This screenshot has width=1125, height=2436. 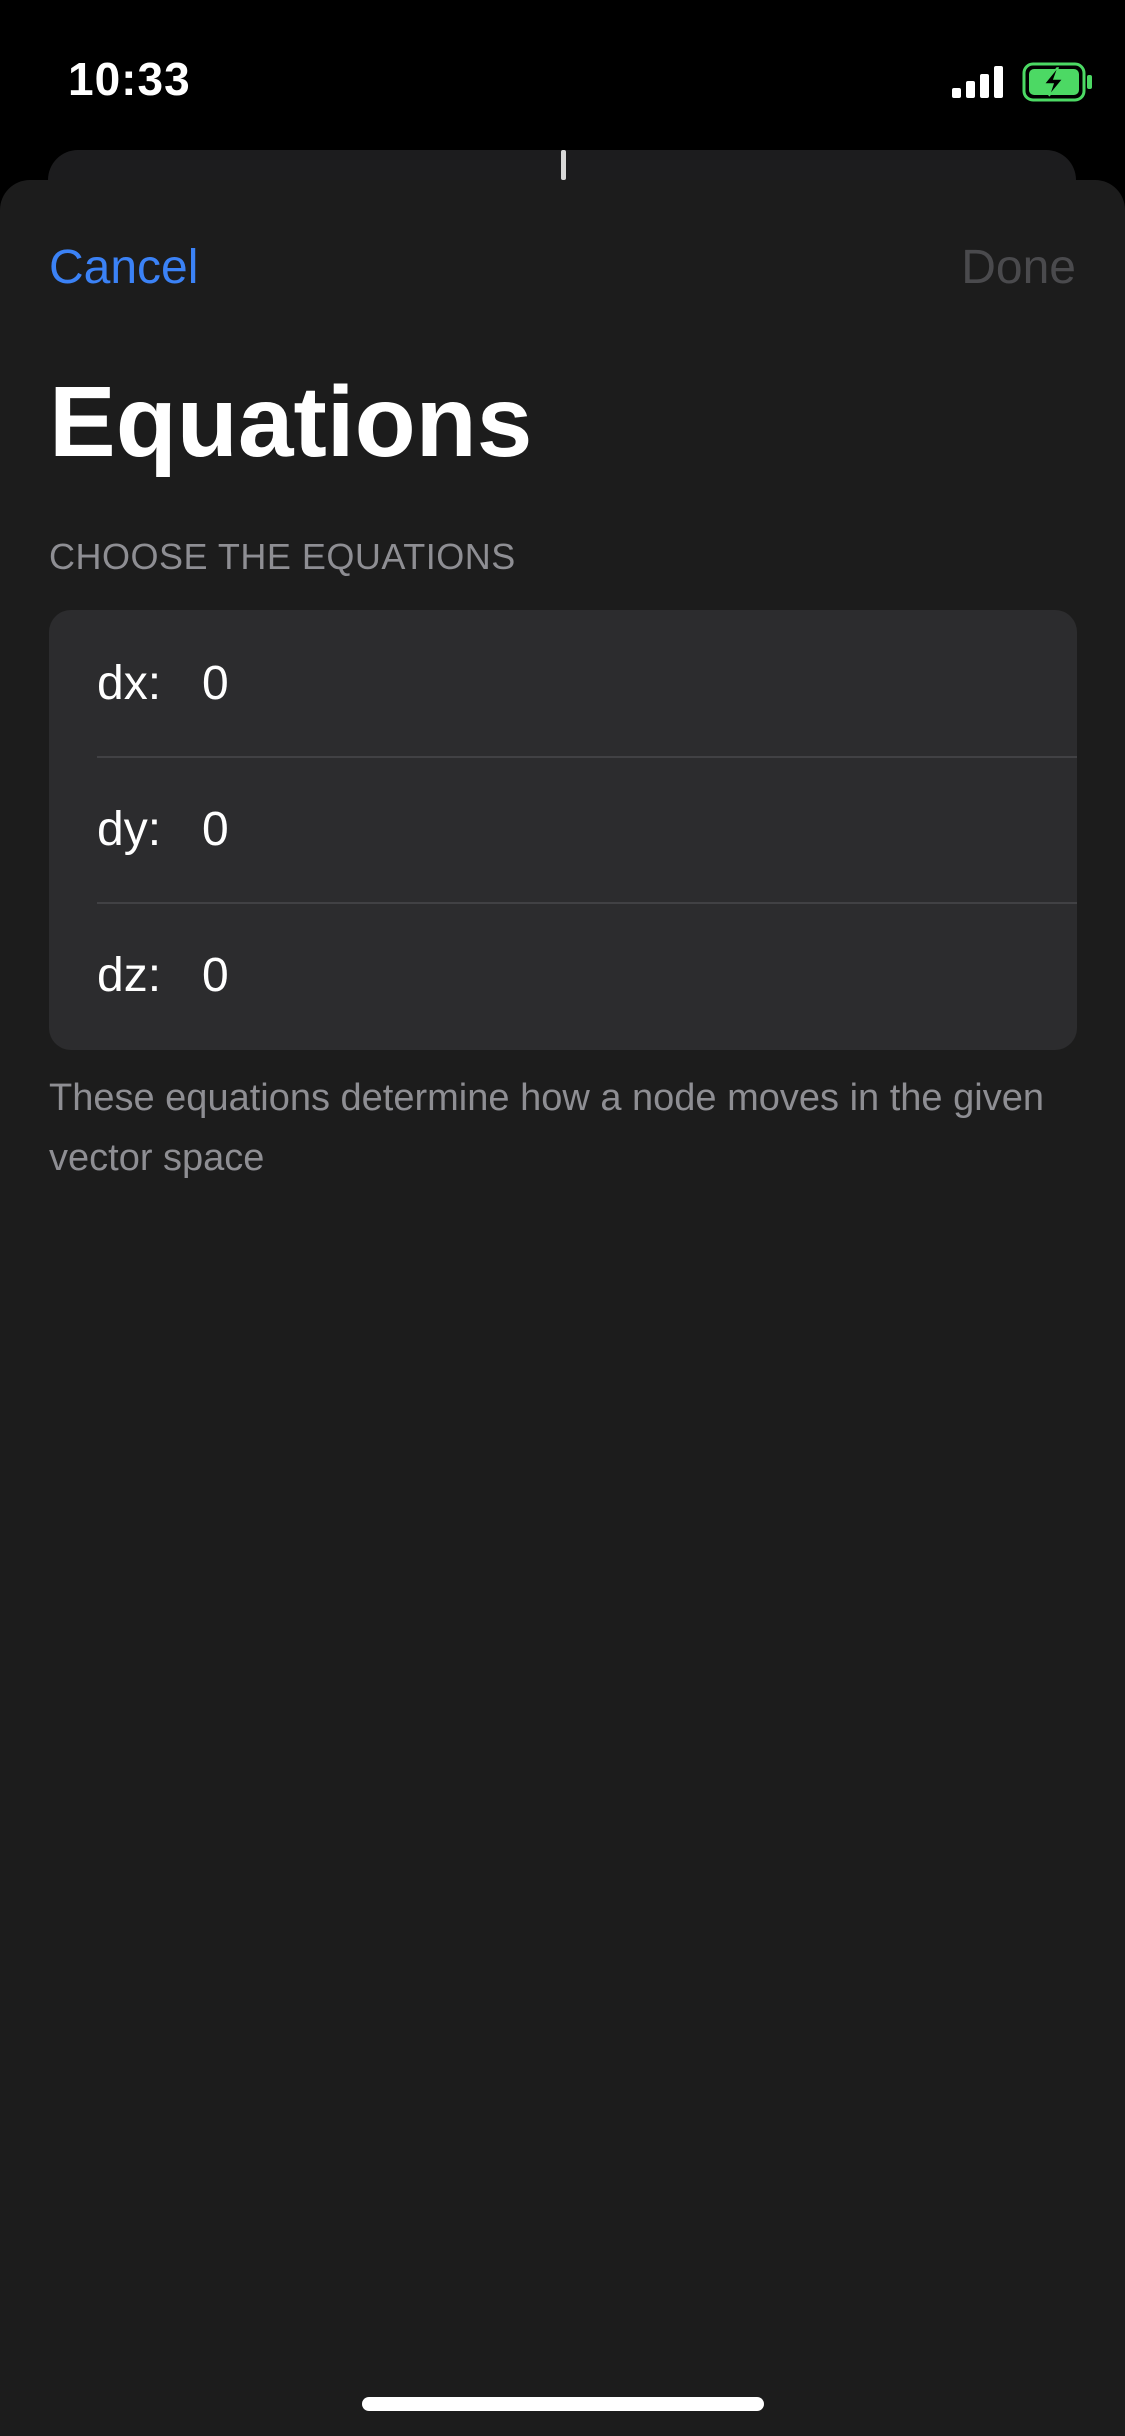 What do you see at coordinates (978, 82) in the screenshot?
I see `cellular-signal-icon` at bounding box center [978, 82].